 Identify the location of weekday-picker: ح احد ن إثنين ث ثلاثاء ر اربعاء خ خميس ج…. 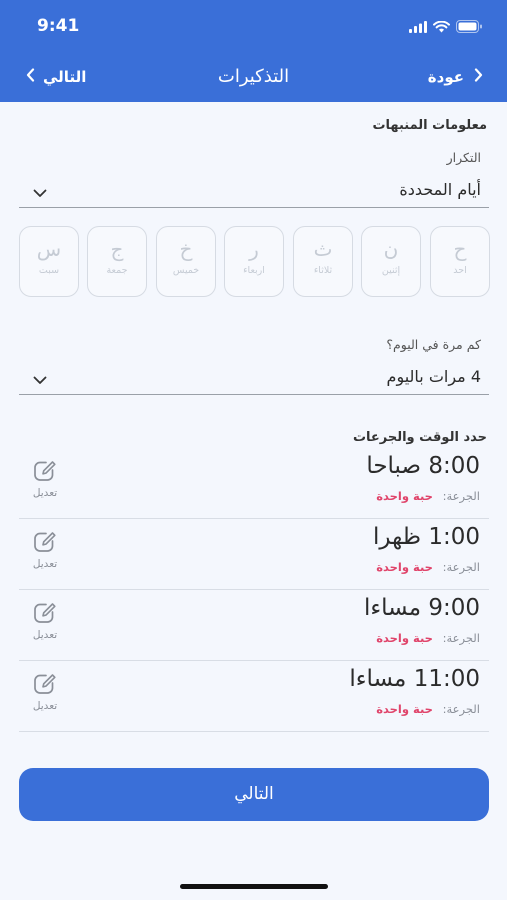
(255, 262).